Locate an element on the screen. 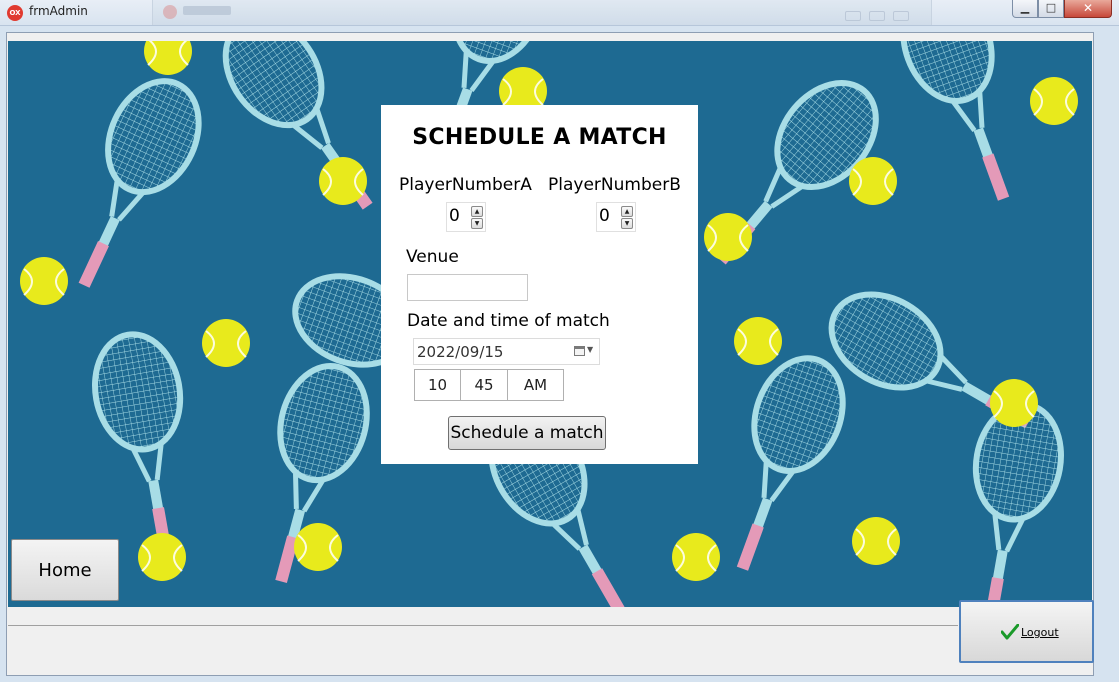 This screenshot has width=1119, height=682. logout-label: Logout is located at coordinates (1040, 632).